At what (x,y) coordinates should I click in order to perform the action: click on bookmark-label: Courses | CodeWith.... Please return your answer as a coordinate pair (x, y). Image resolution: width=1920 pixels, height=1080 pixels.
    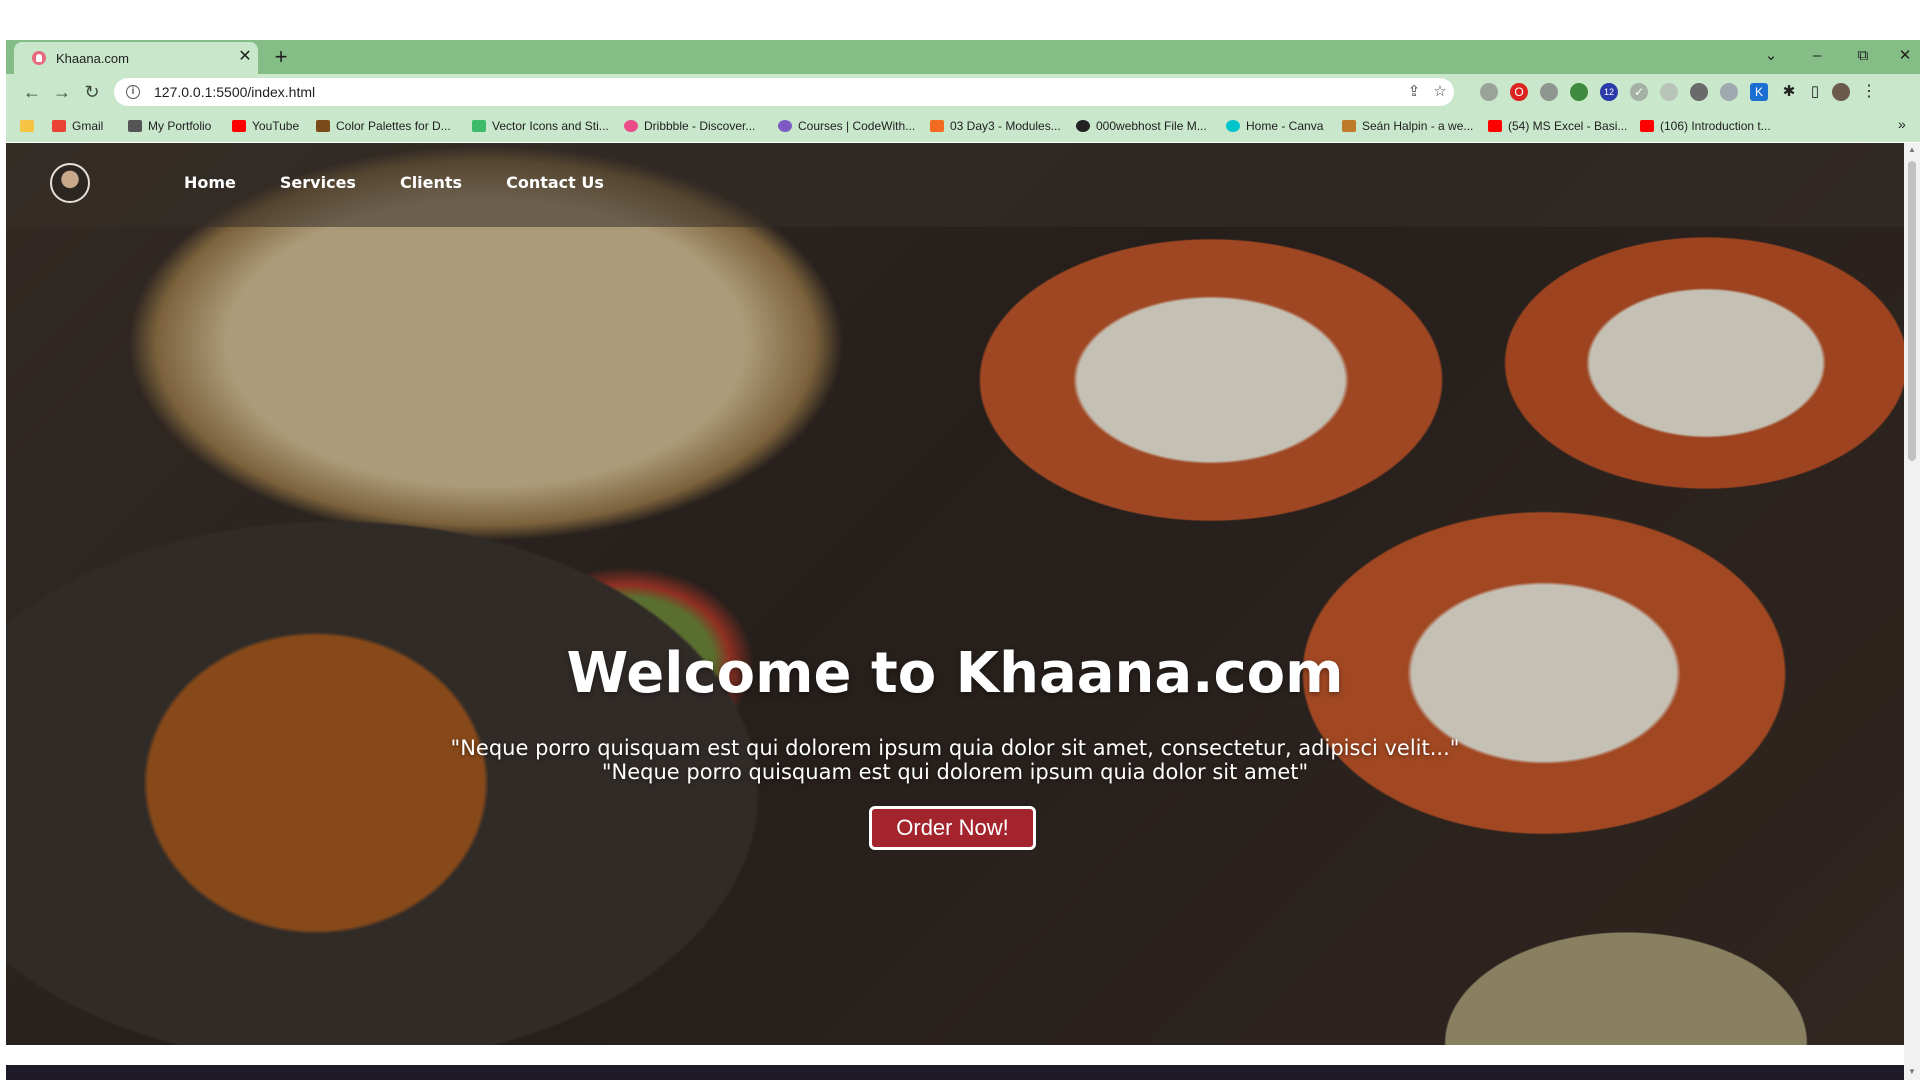
    Looking at the image, I should click on (857, 126).